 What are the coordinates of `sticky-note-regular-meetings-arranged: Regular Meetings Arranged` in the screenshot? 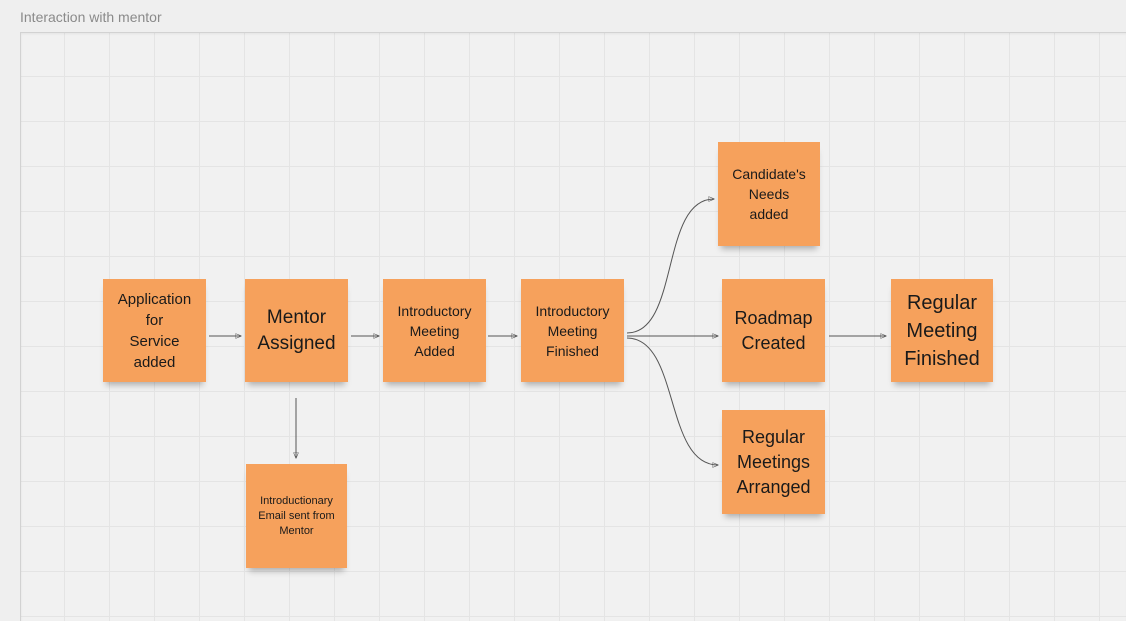 It's located at (773, 462).